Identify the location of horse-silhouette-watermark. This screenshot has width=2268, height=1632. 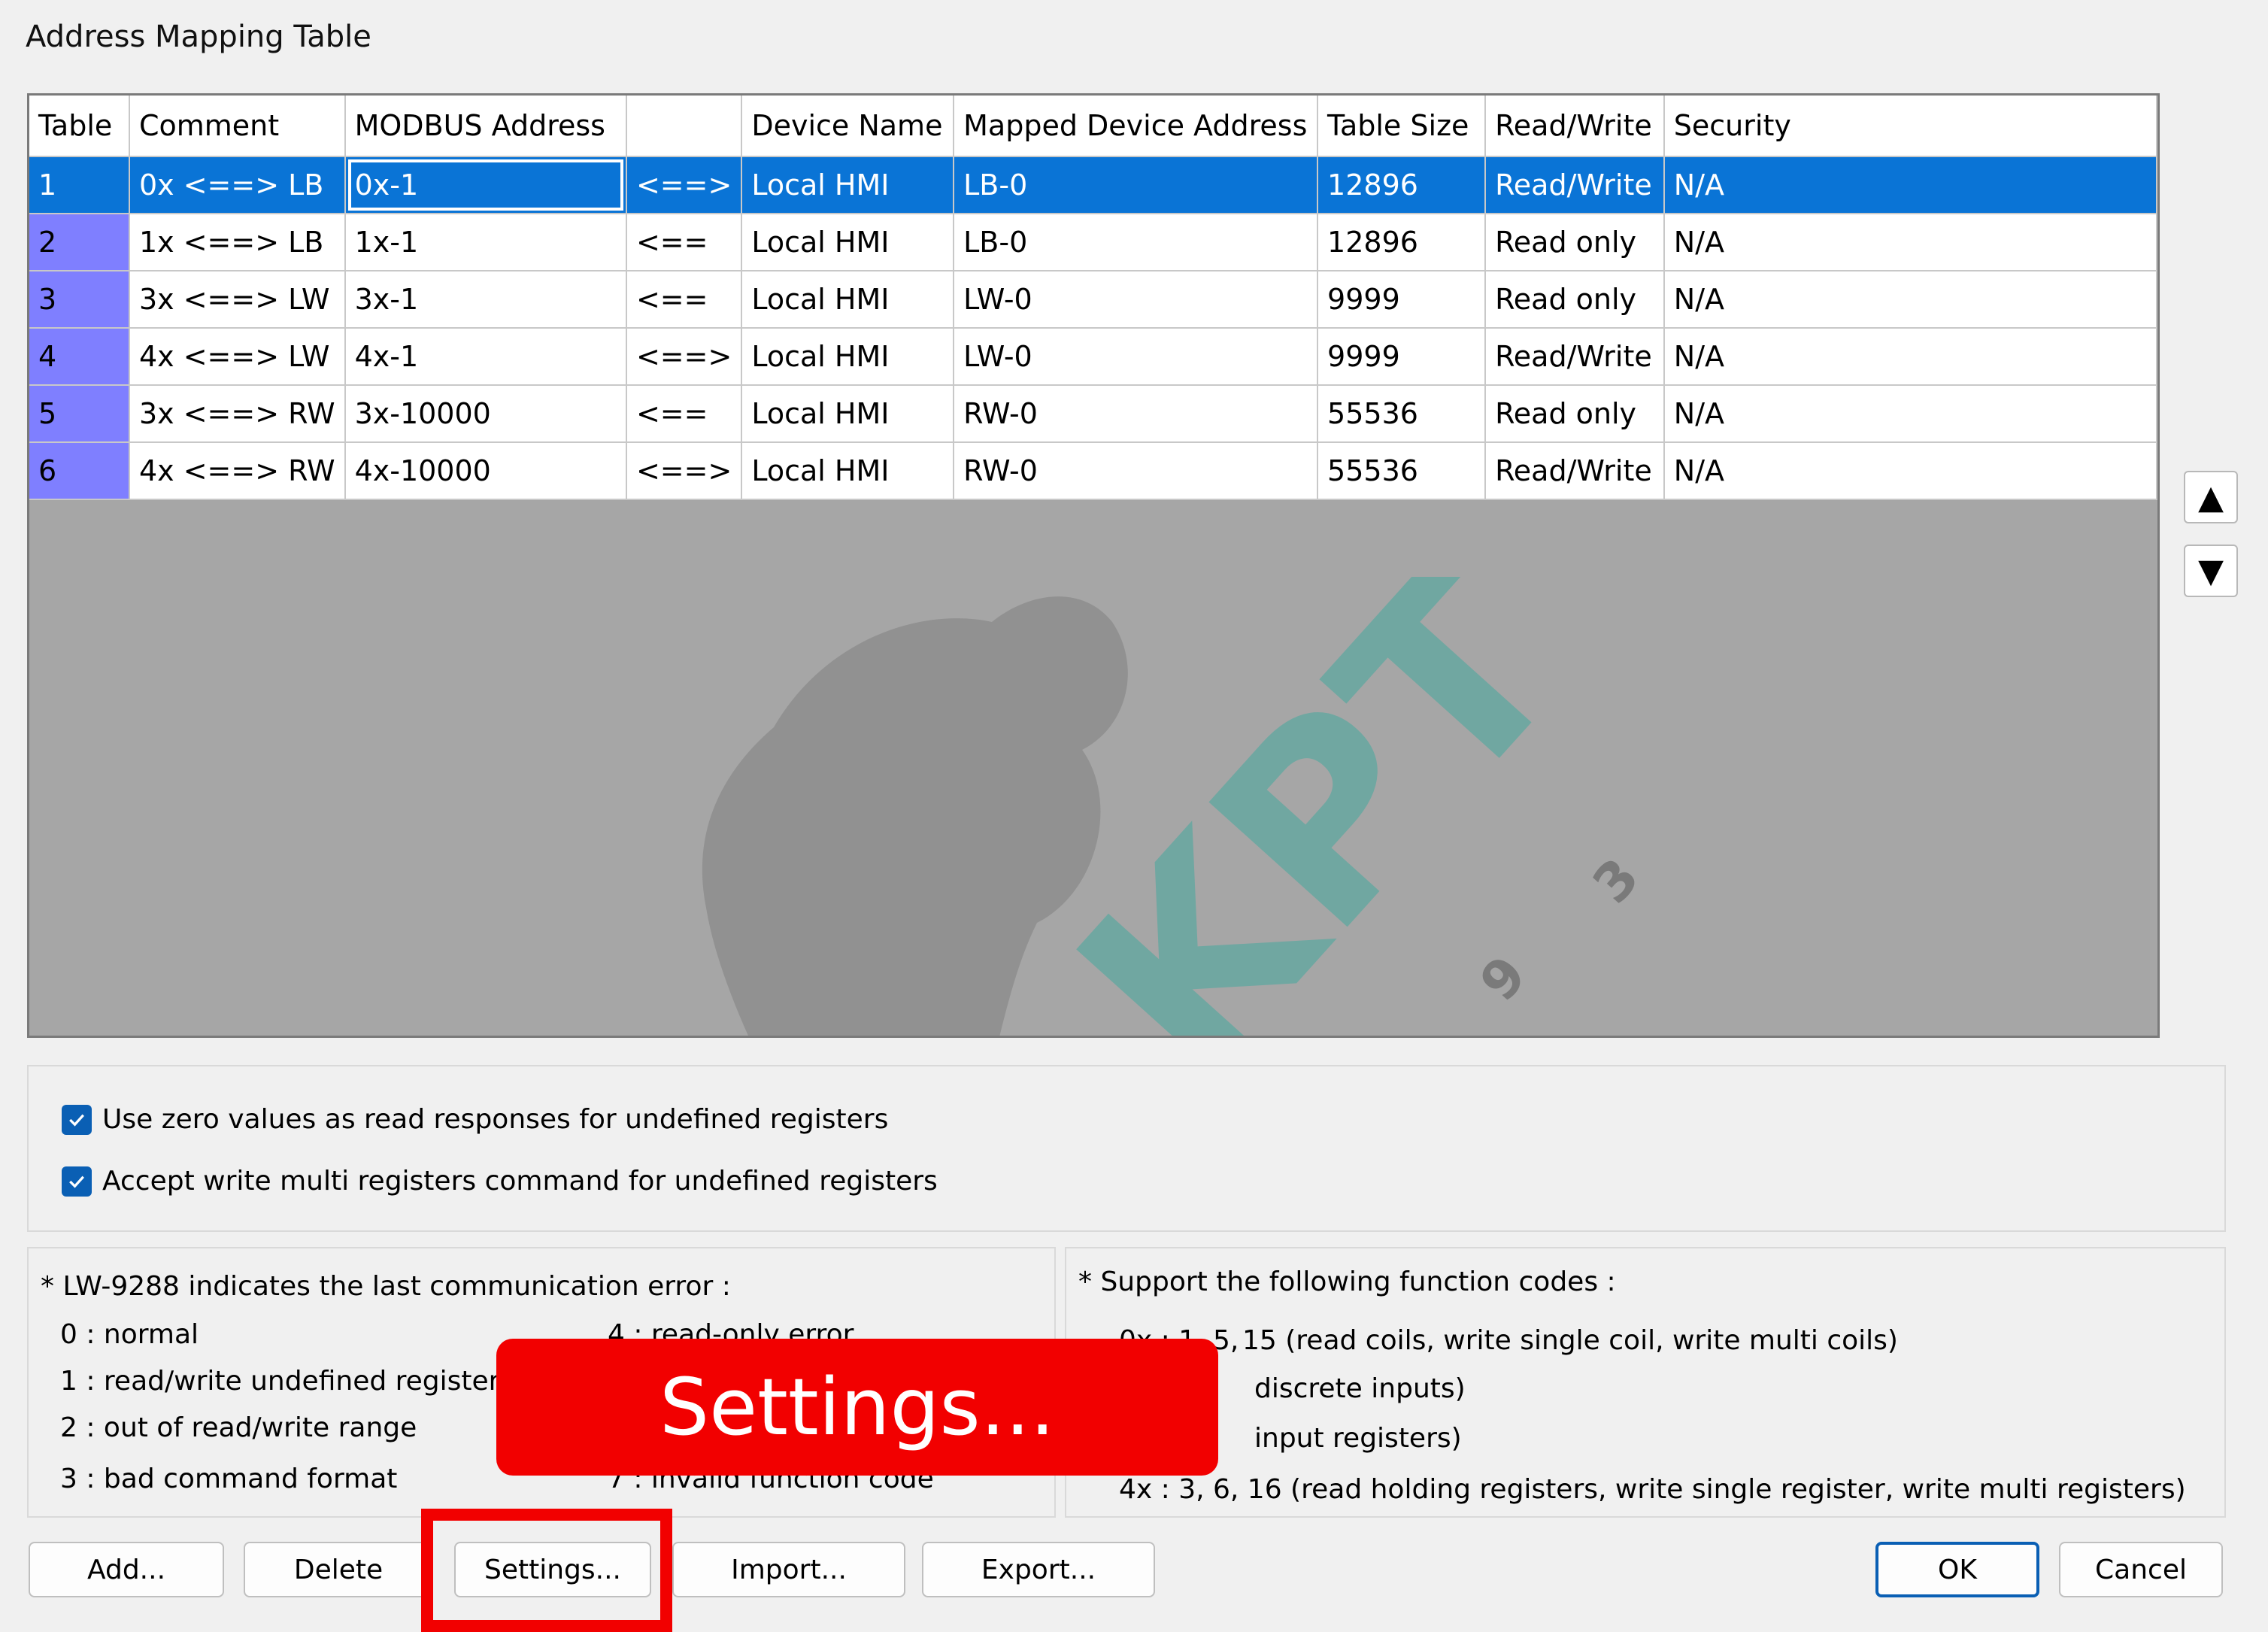
(915, 816).